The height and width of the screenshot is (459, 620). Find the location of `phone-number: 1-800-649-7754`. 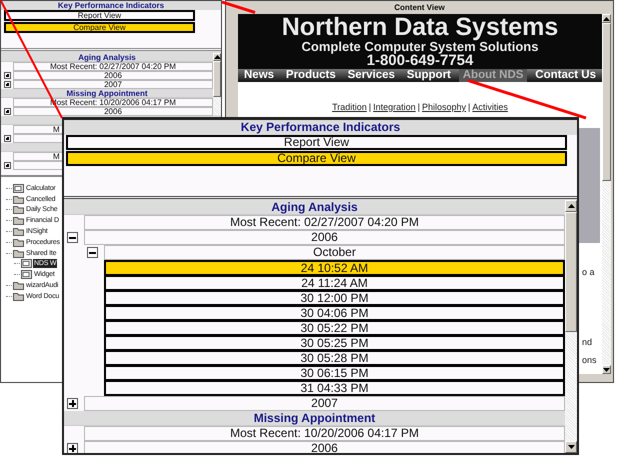

phone-number: 1-800-649-7754 is located at coordinates (420, 61).